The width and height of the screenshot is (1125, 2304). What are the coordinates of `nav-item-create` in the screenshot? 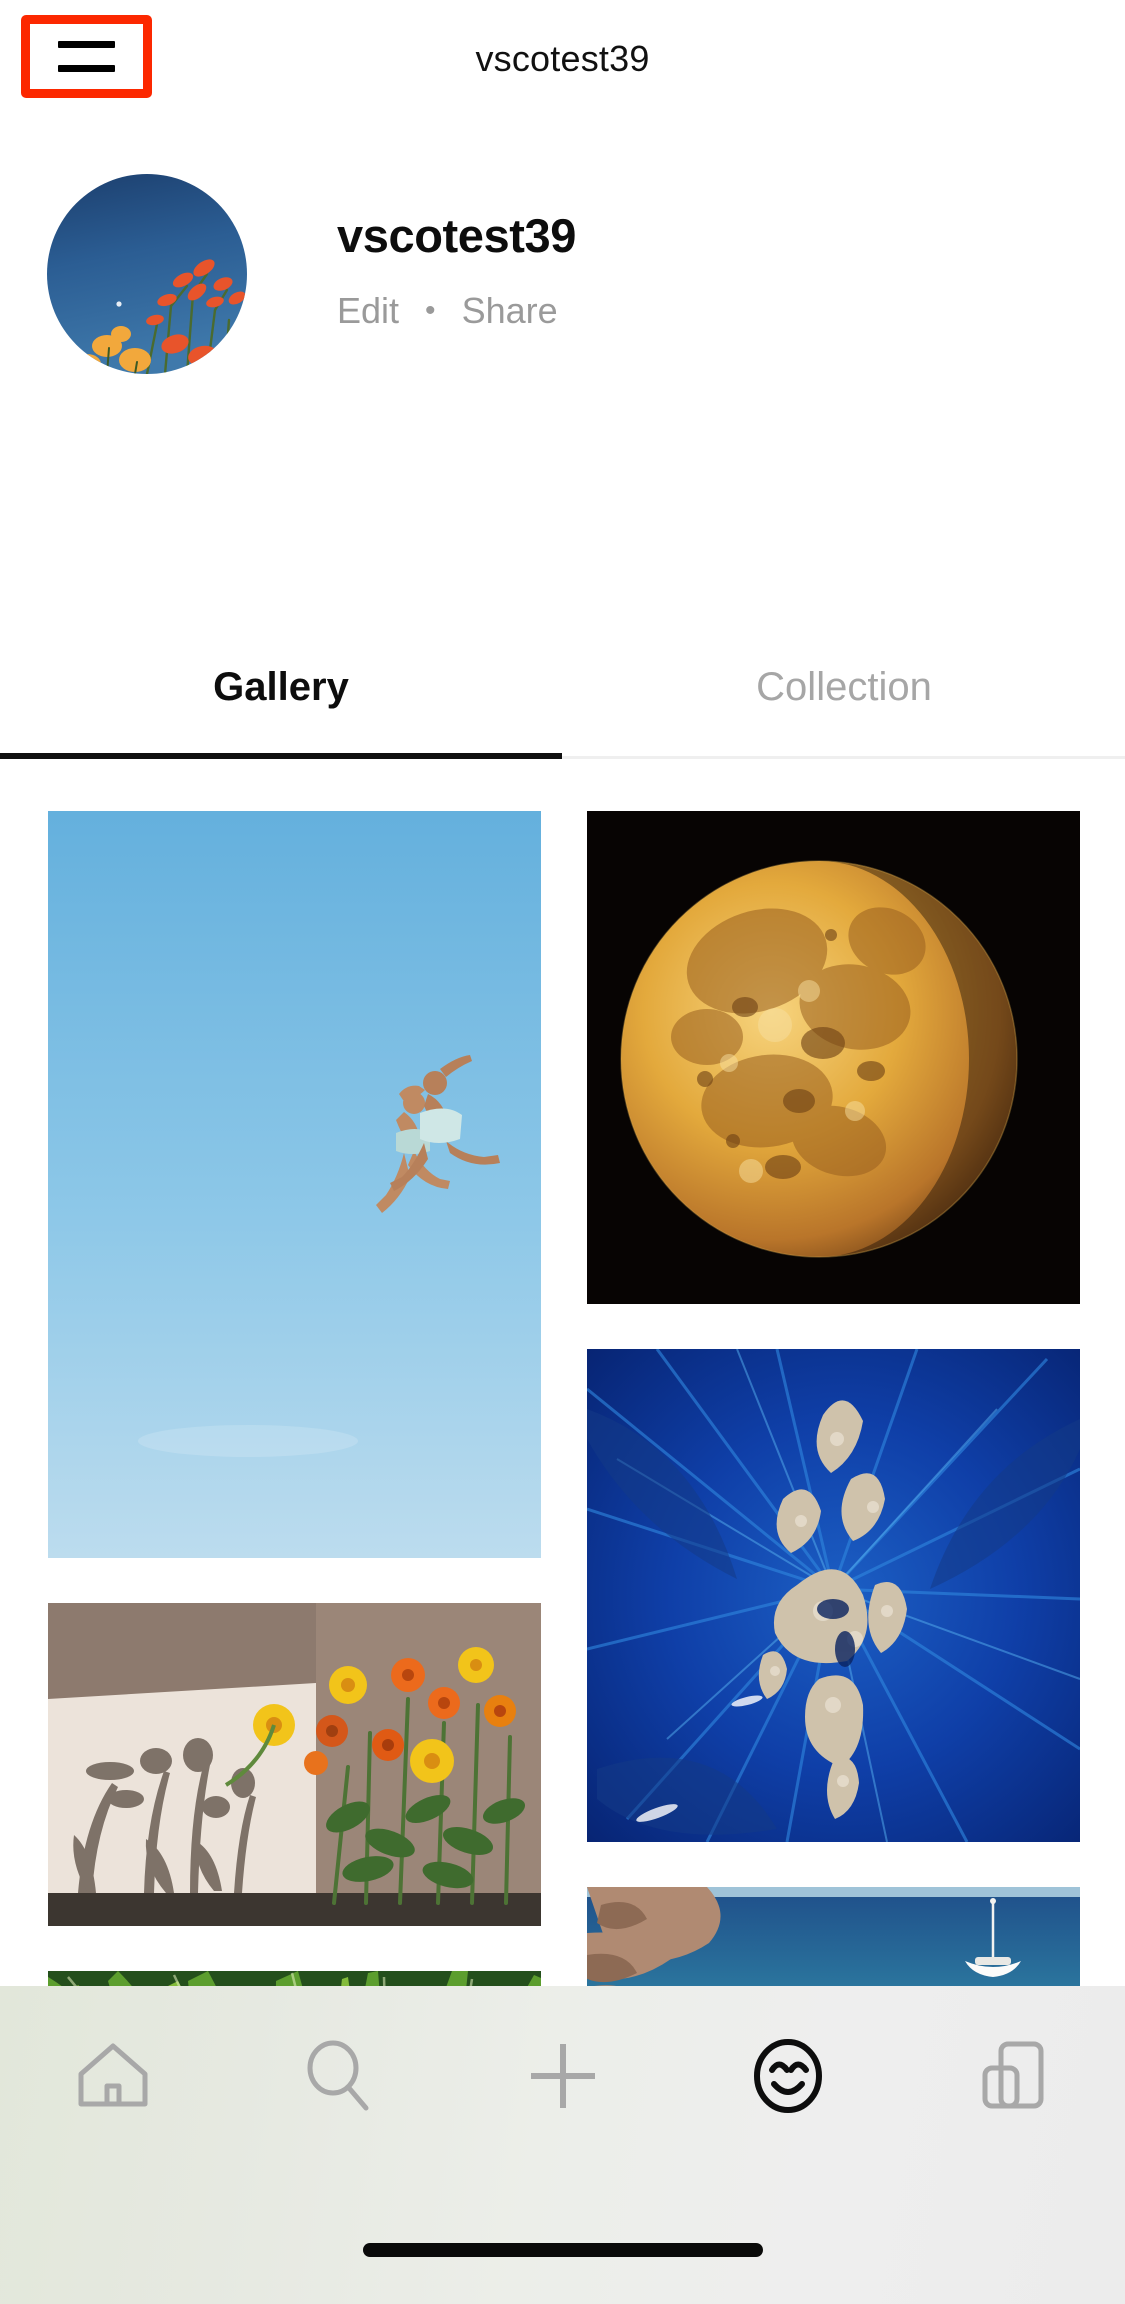 It's located at (562, 2076).